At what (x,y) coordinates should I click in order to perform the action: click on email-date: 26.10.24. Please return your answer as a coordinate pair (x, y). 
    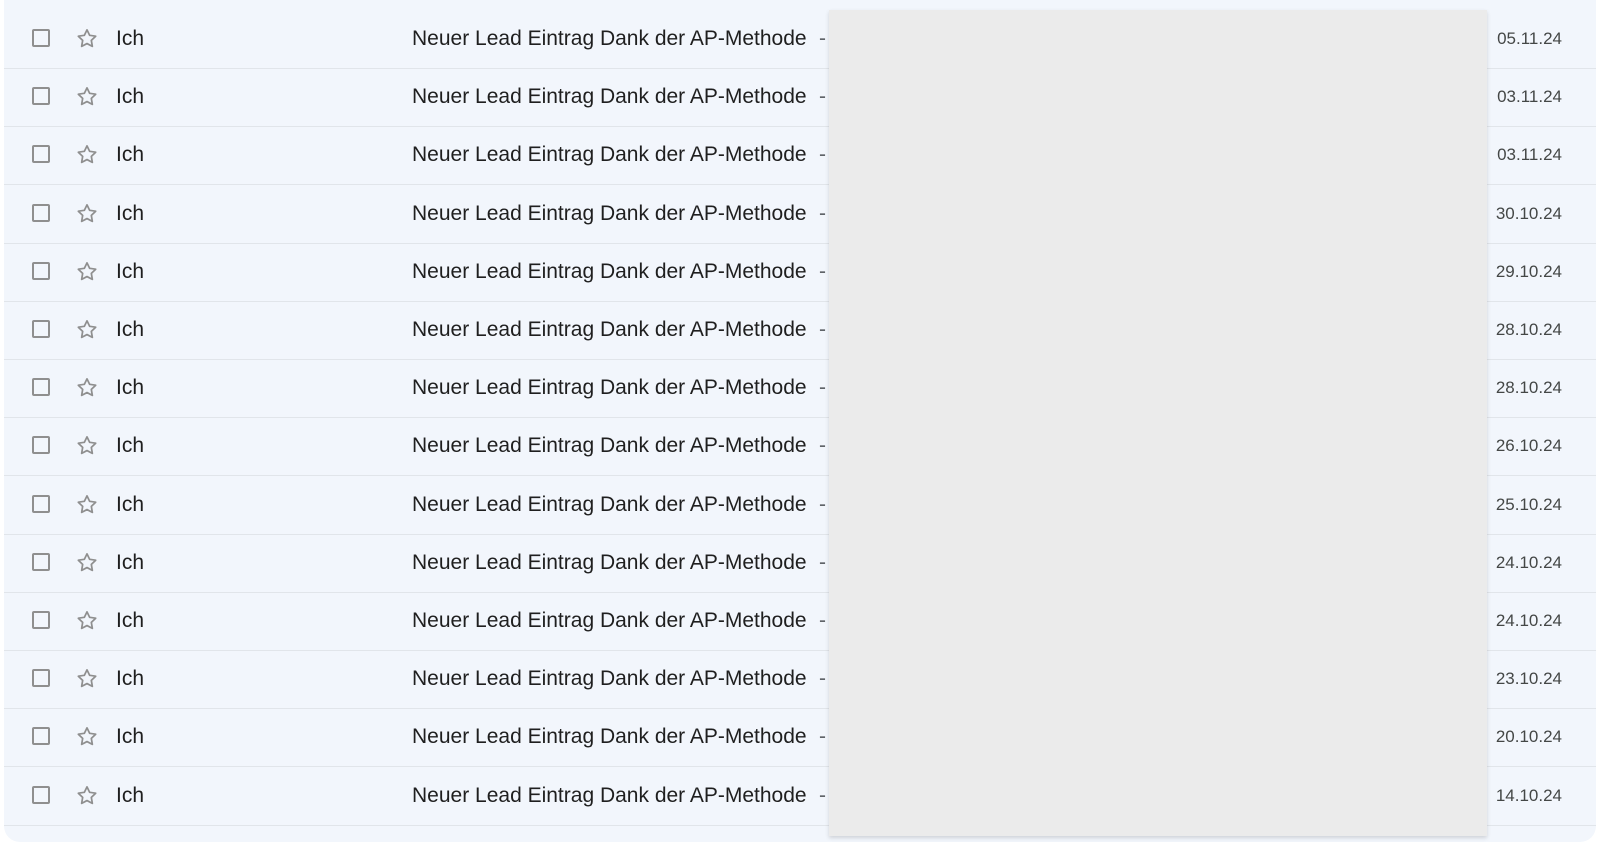
    Looking at the image, I should click on (1528, 446).